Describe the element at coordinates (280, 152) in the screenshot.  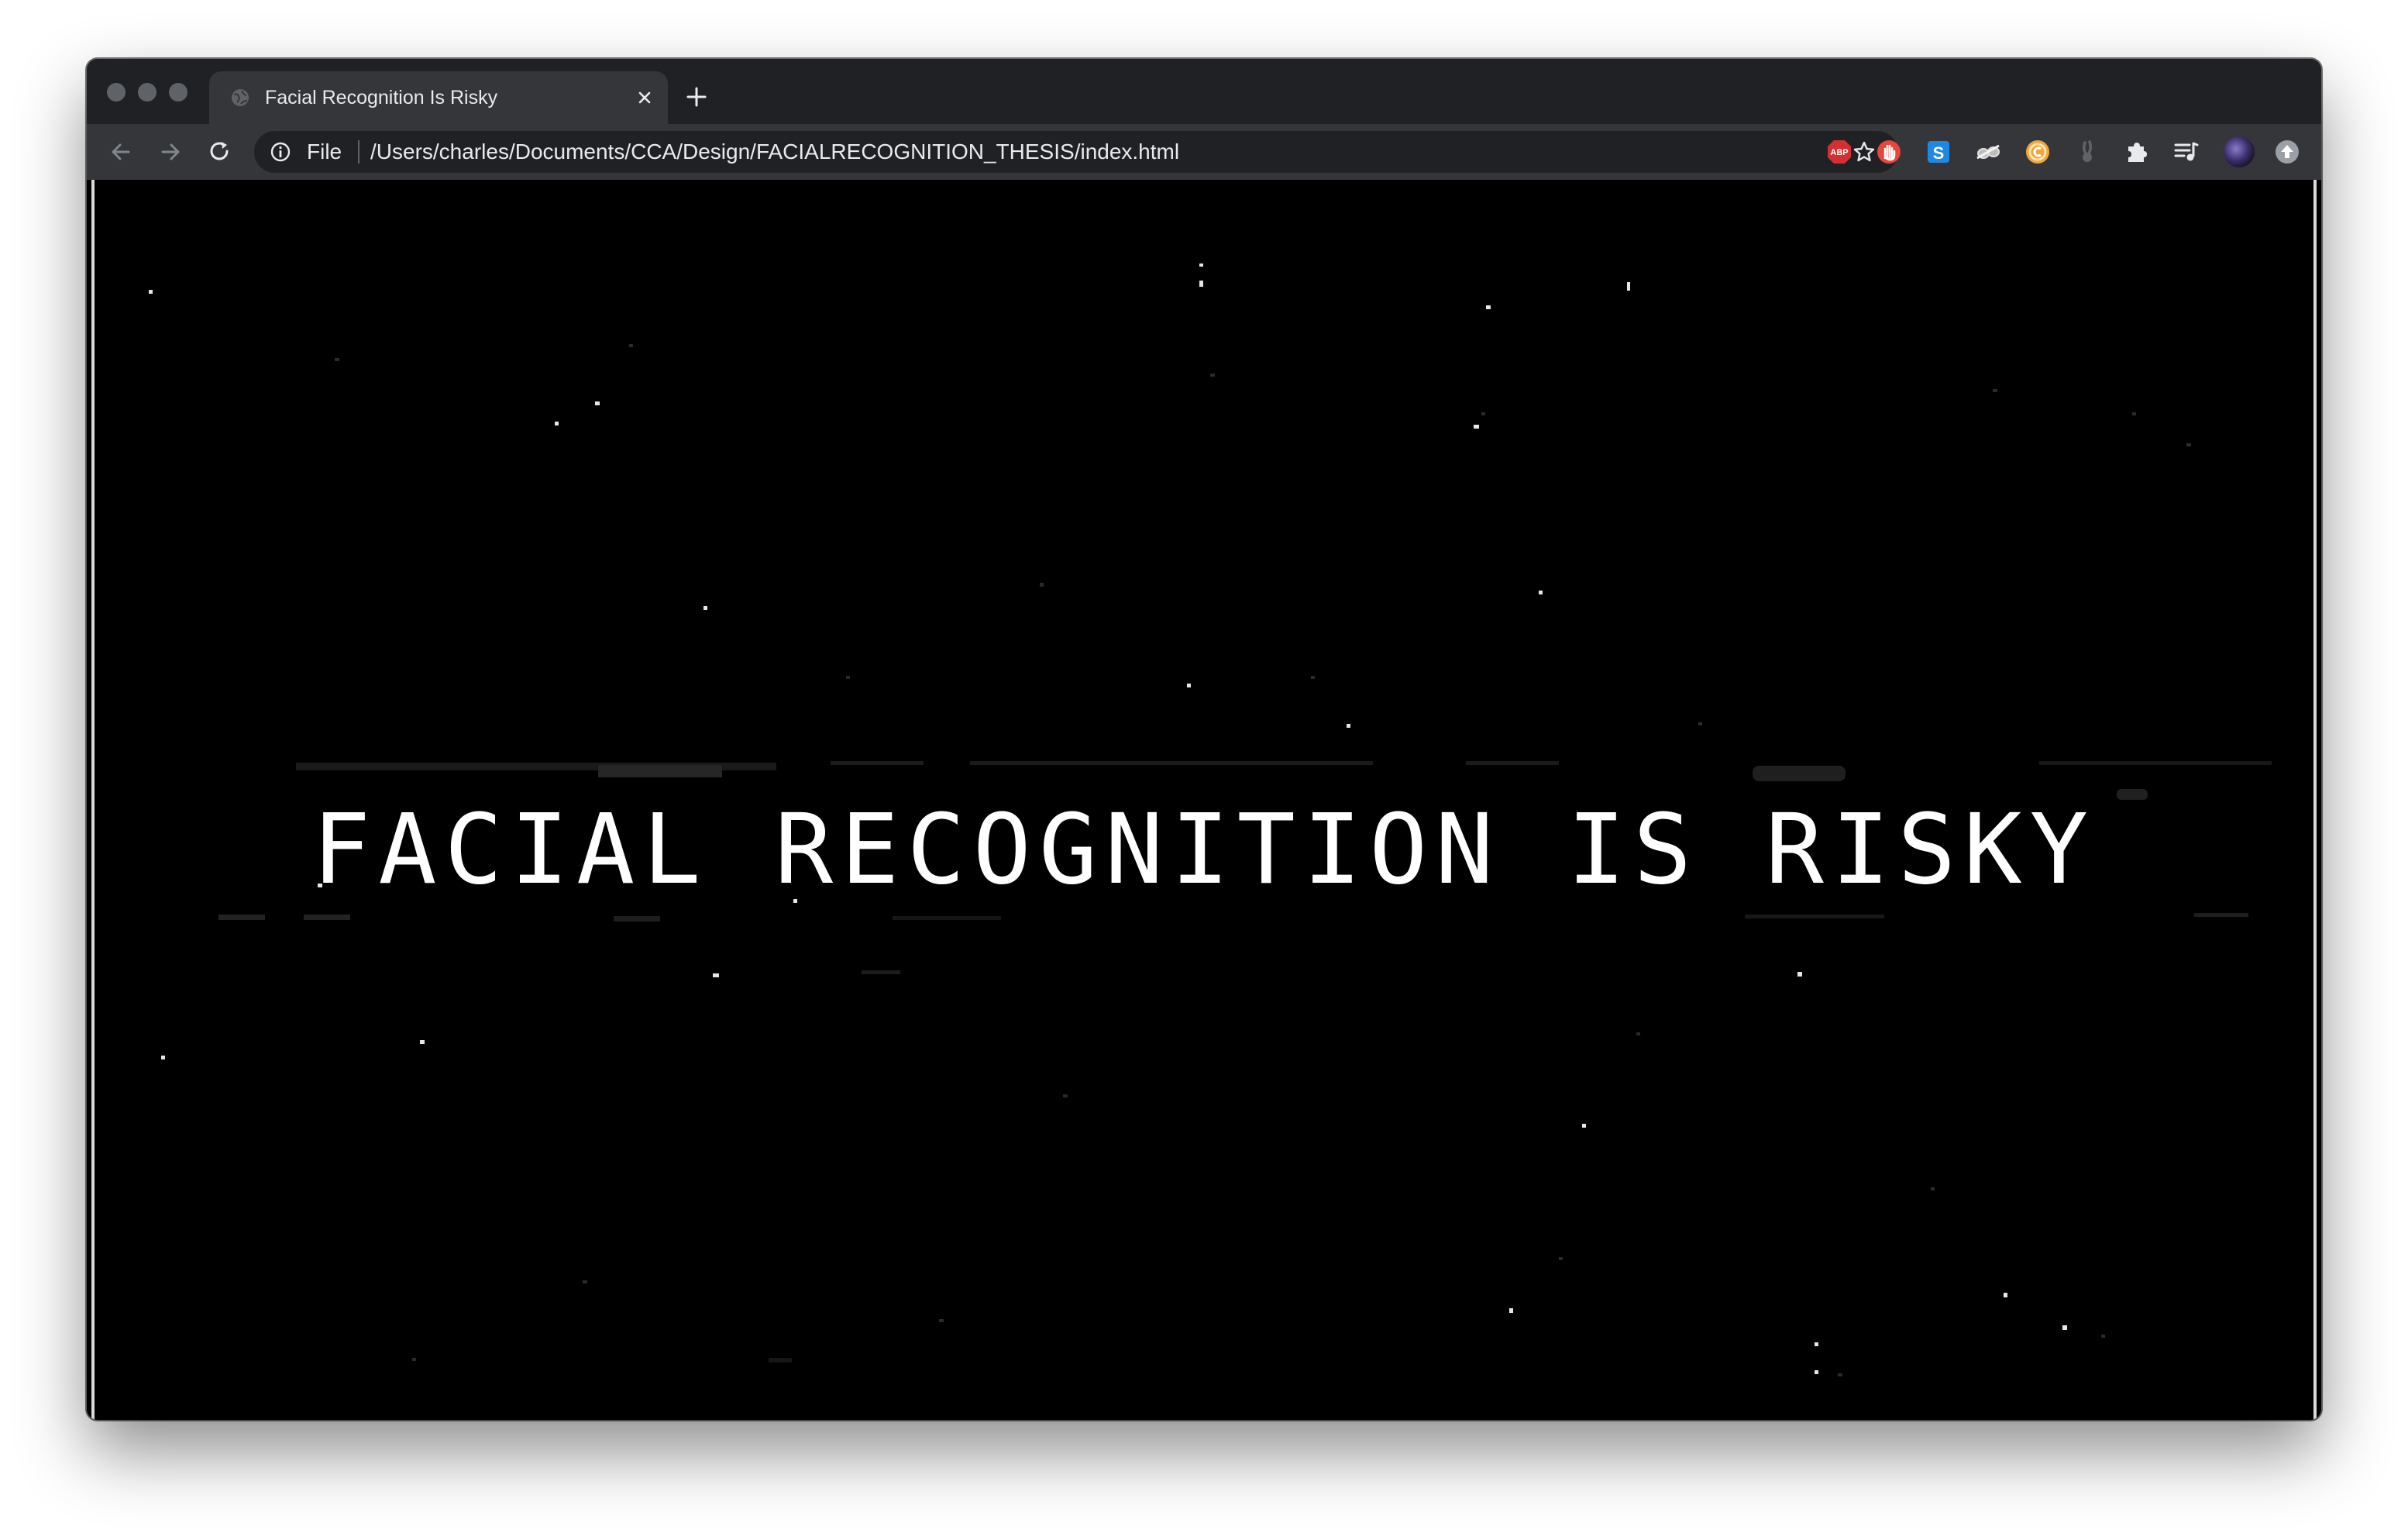
I see `info-icon` at that location.